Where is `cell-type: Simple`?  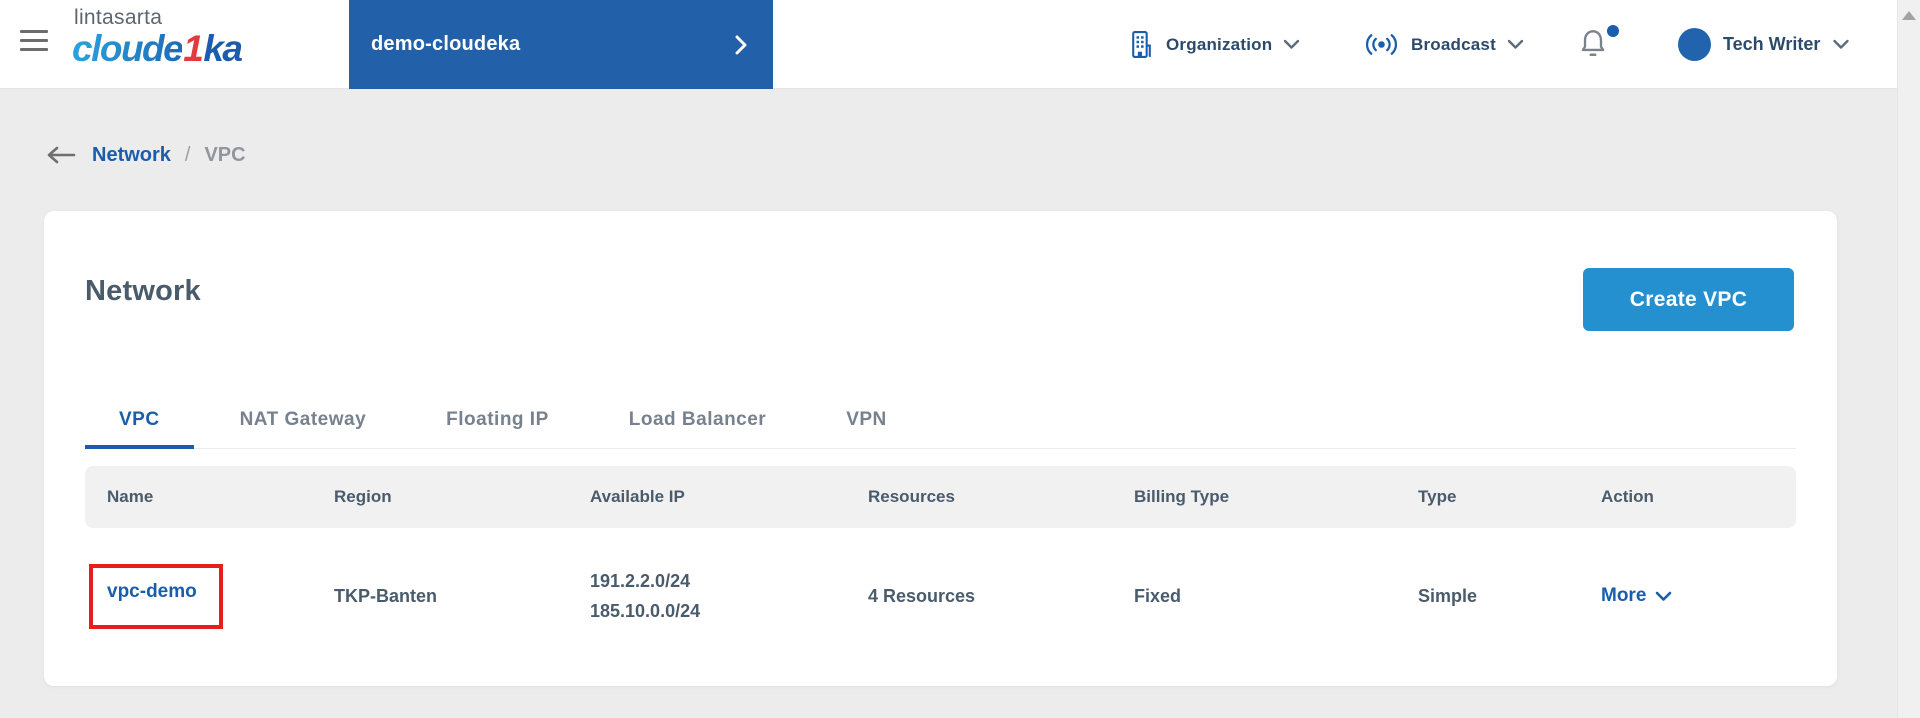
cell-type: Simple is located at coordinates (1448, 595).